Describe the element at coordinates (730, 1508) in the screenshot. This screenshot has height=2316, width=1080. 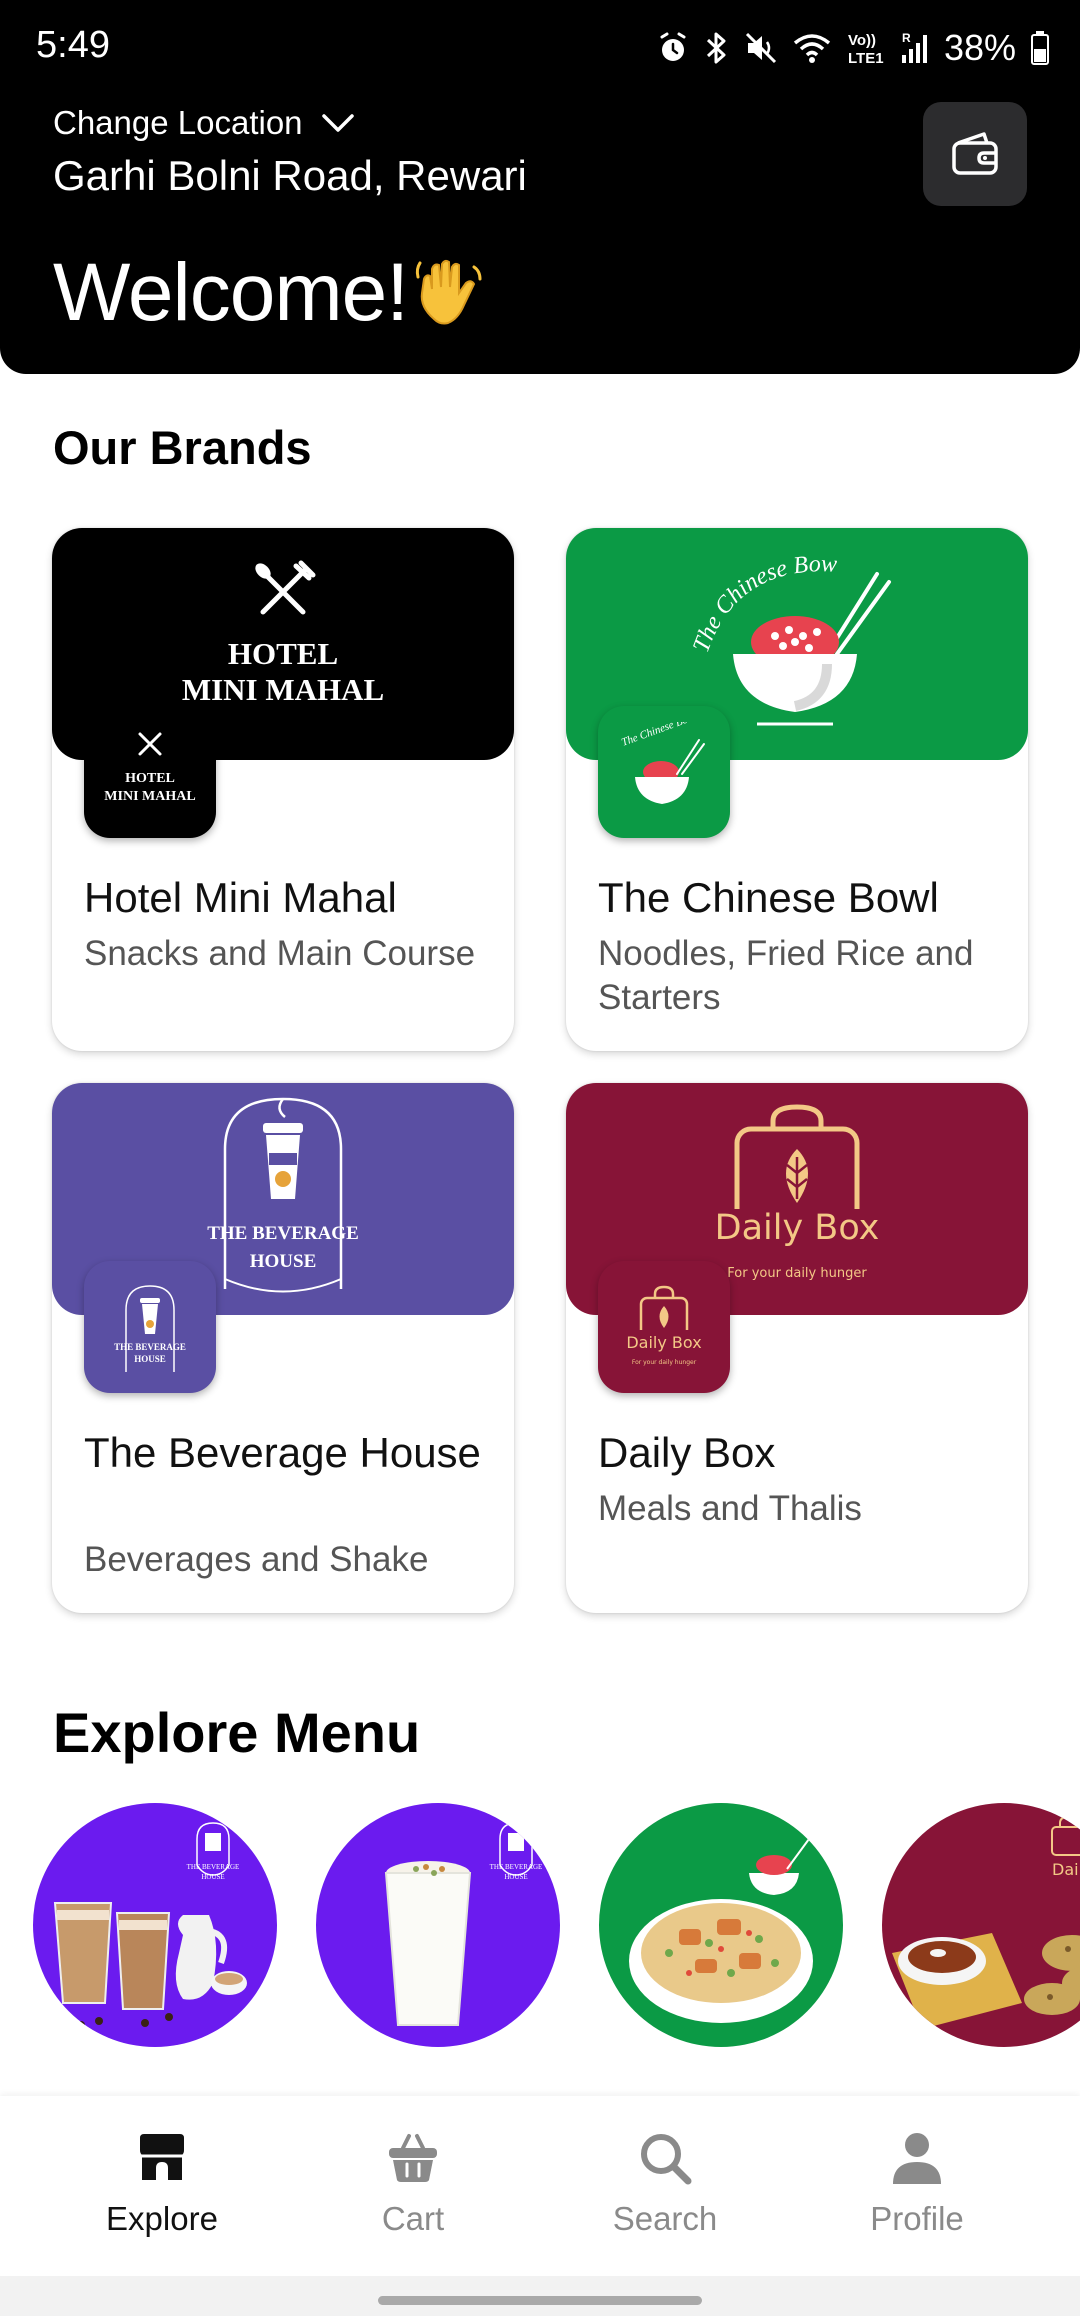
I see `brand-description: Meals and Thalis` at that location.